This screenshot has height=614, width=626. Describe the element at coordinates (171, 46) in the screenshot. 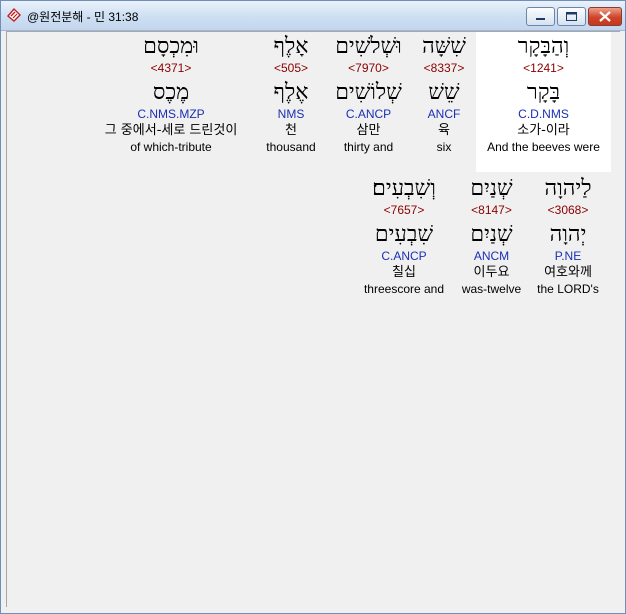

I see `hebrew-word: וּמִכְסָם` at that location.